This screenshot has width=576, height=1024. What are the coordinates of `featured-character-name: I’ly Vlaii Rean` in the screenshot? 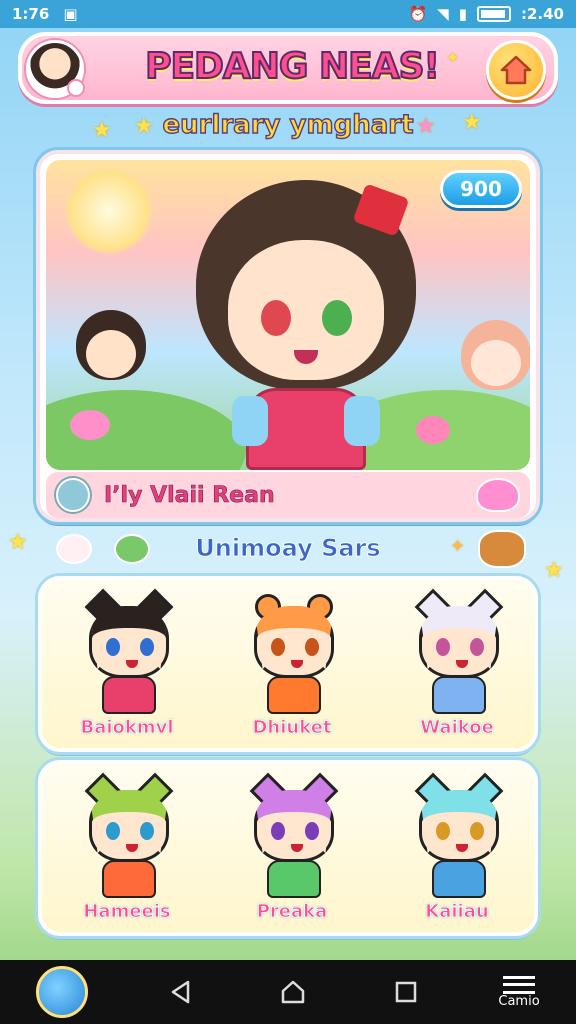 It's located at (189, 495).